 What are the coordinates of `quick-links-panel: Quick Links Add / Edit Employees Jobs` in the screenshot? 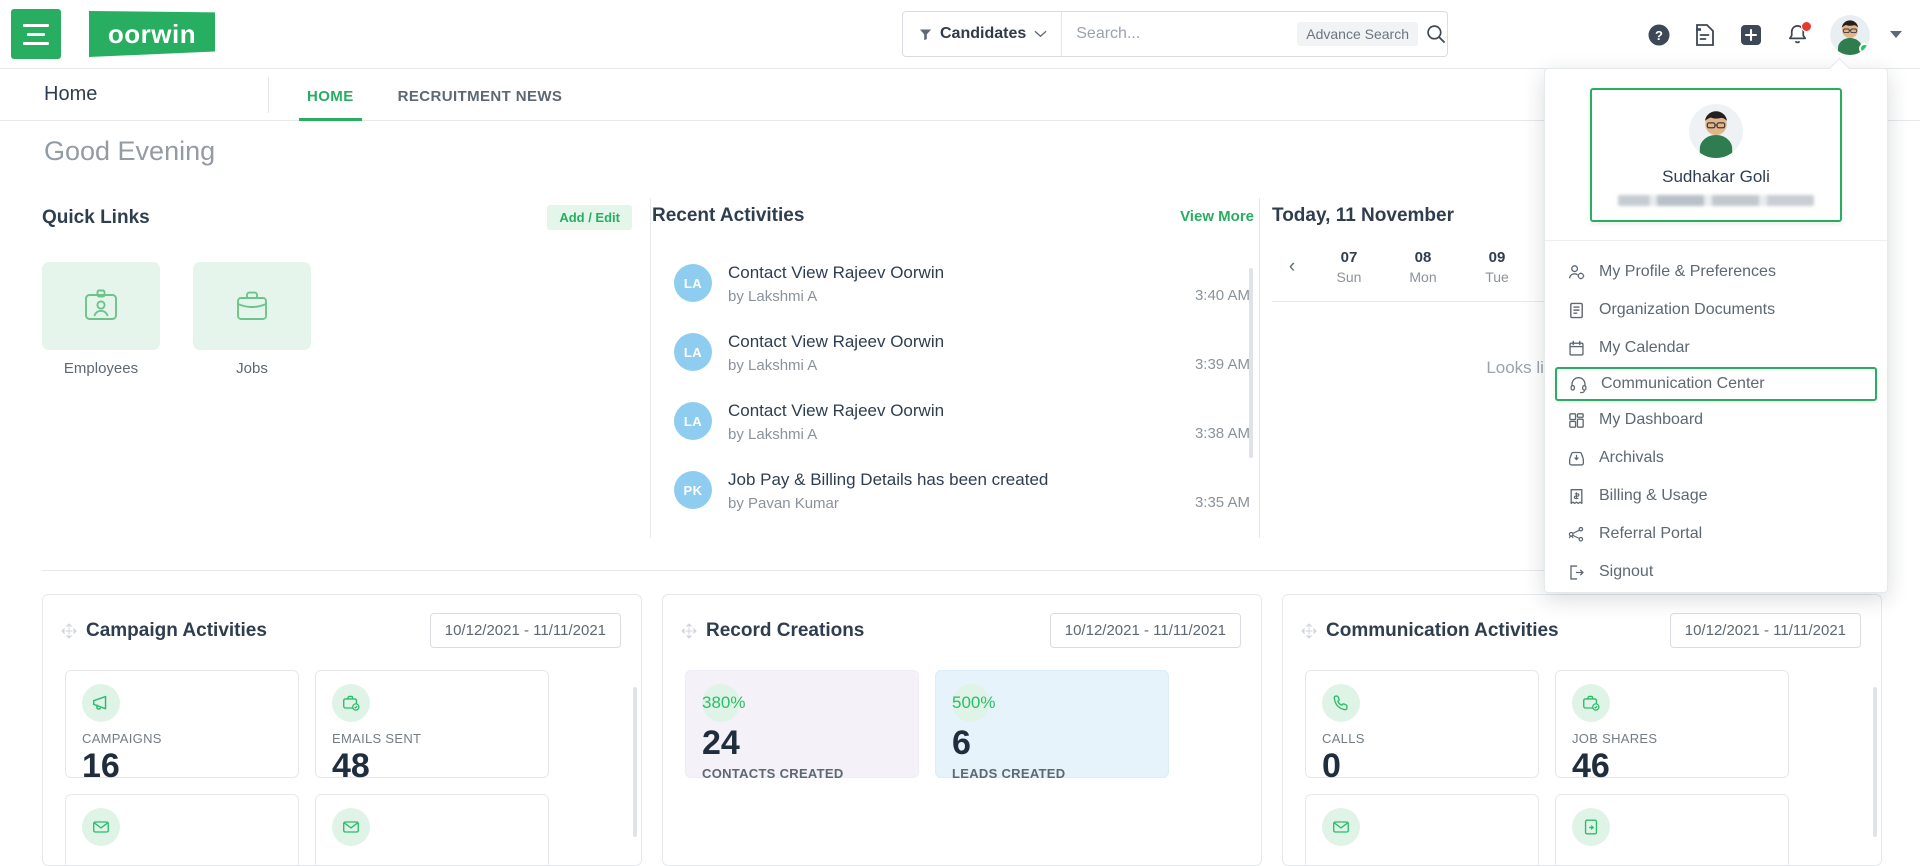 It's located at (346, 291).